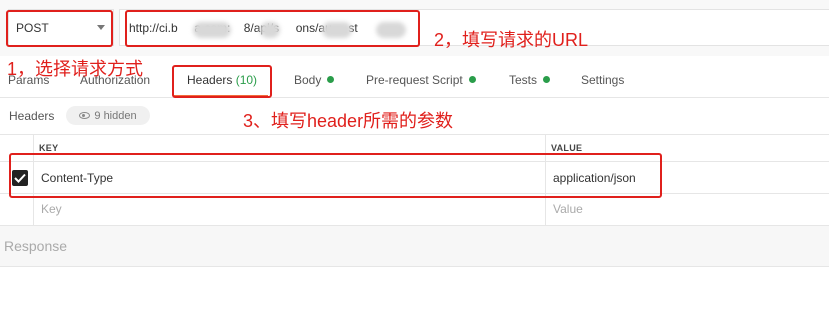  What do you see at coordinates (272, 28) in the screenshot?
I see `annotation-box-url` at bounding box center [272, 28].